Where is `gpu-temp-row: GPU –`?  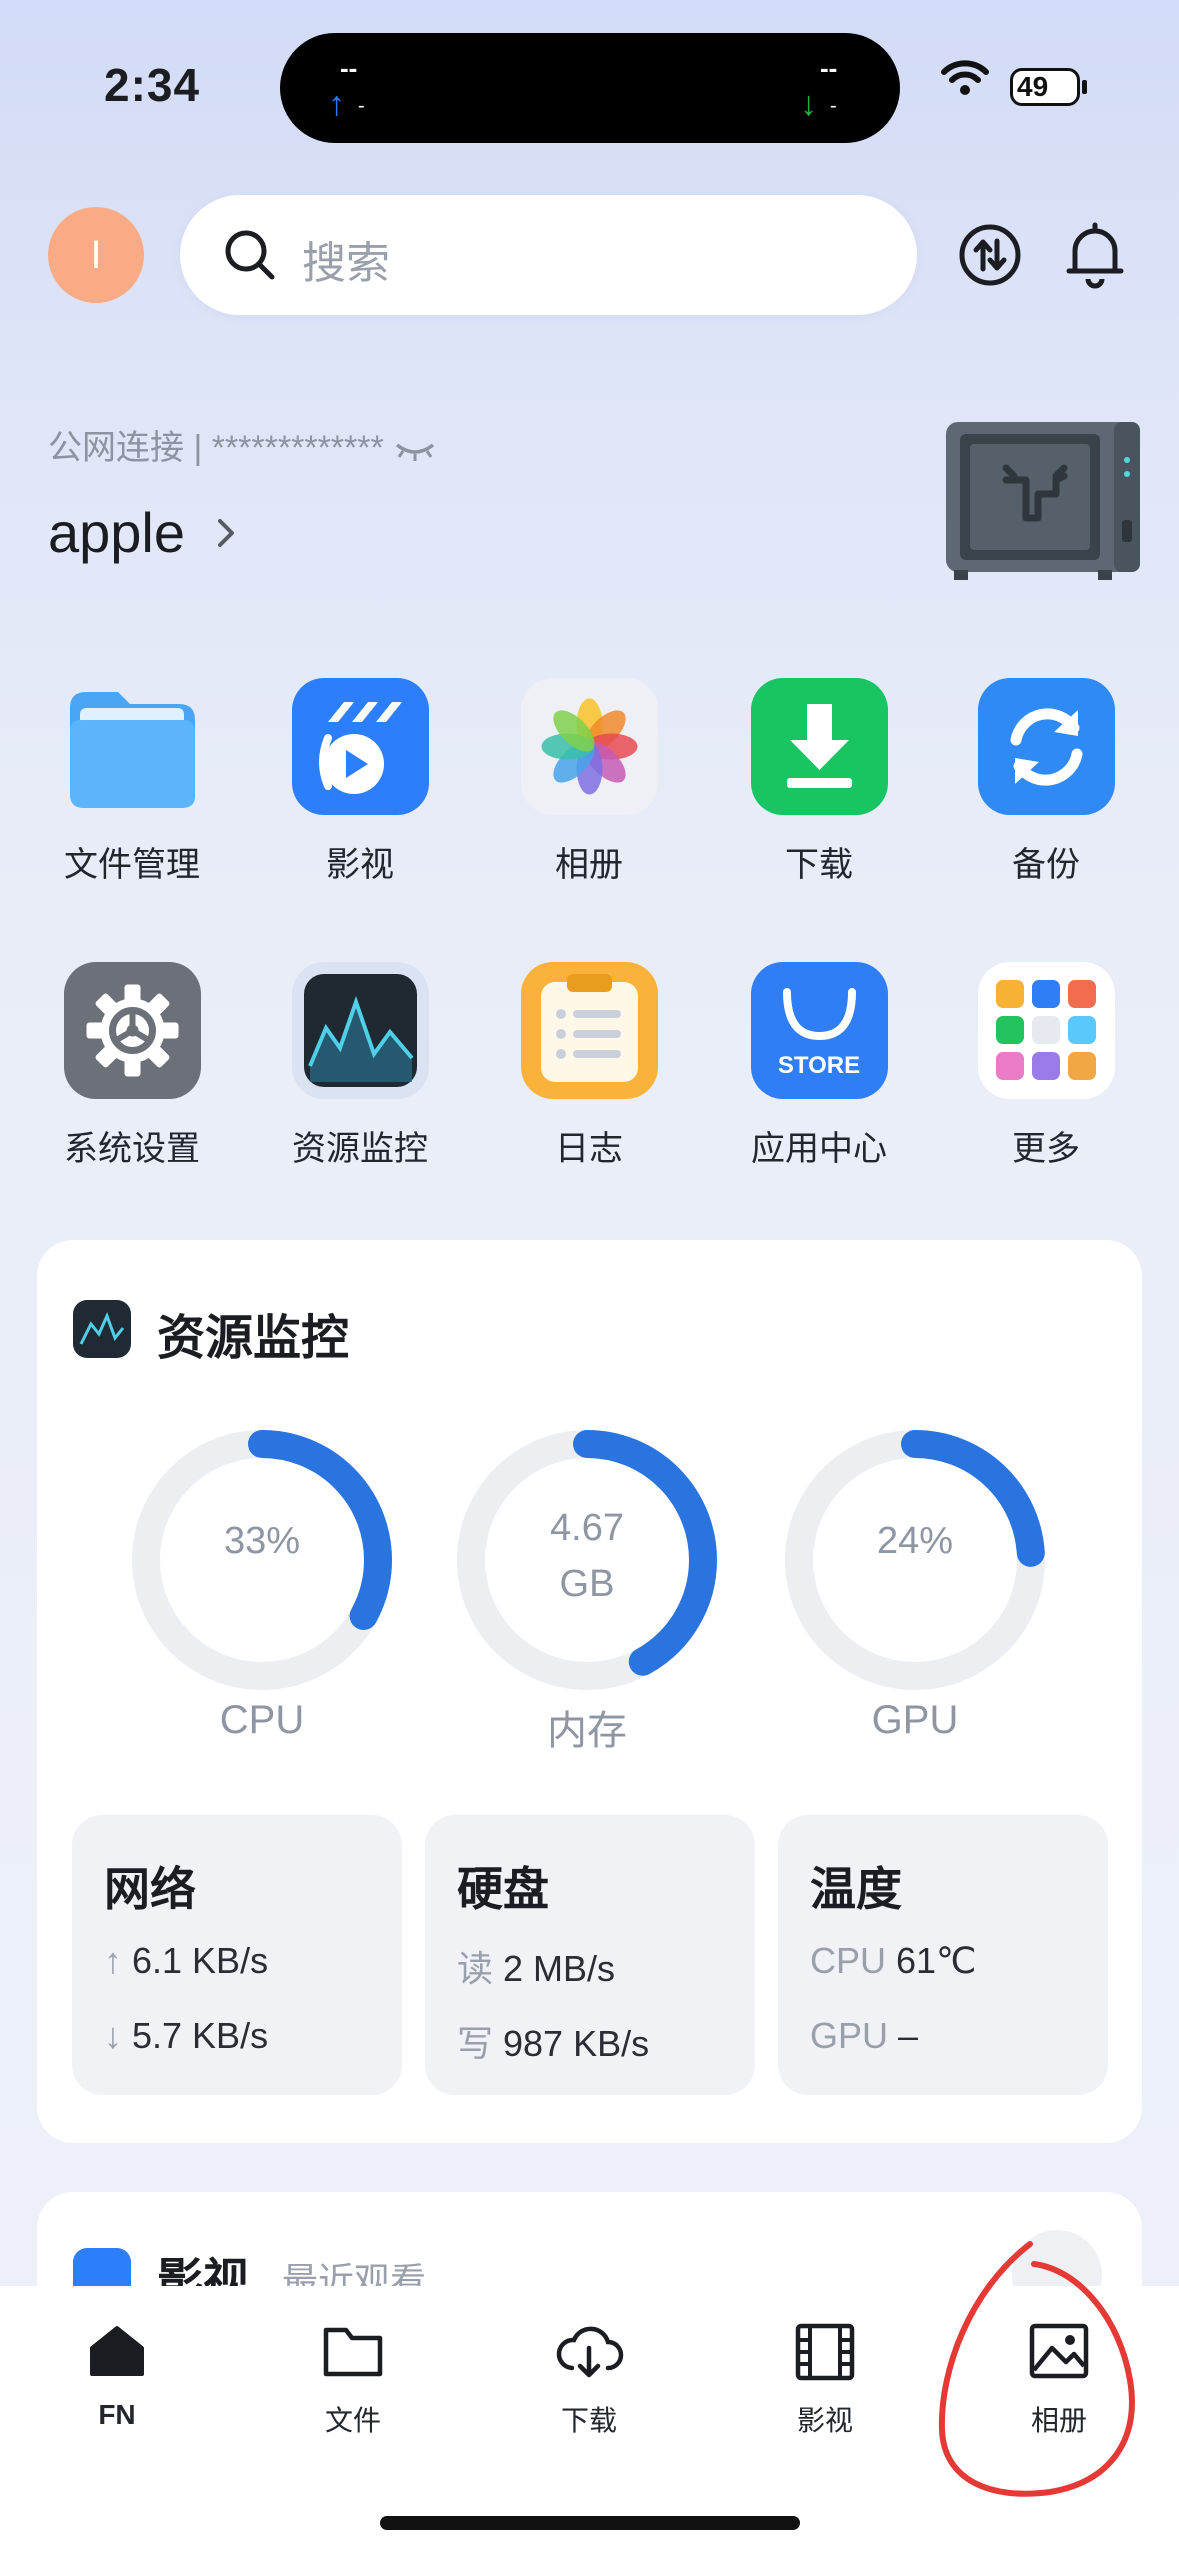 gpu-temp-row: GPU – is located at coordinates (864, 2036).